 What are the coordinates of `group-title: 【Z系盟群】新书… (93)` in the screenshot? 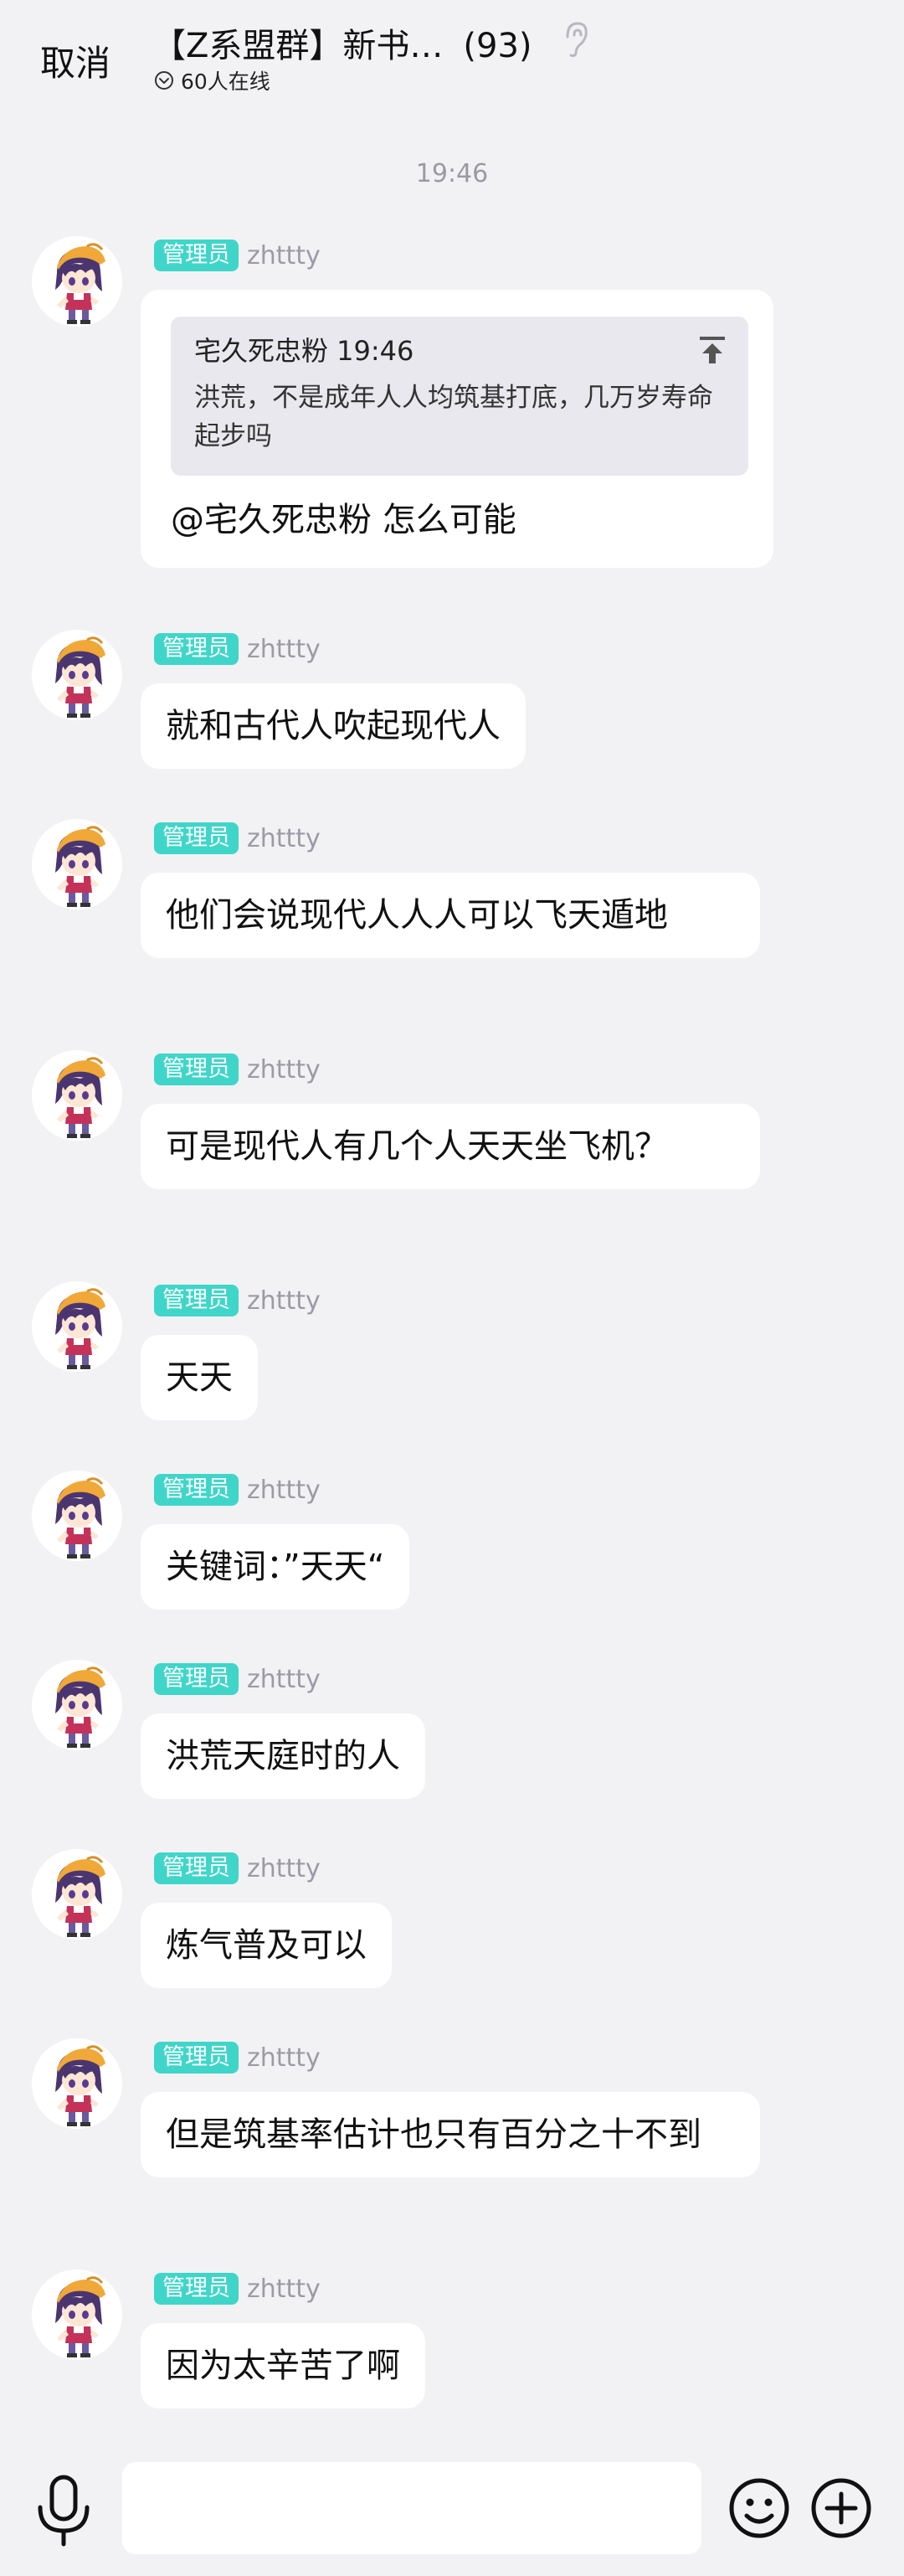 It's located at (342, 42).